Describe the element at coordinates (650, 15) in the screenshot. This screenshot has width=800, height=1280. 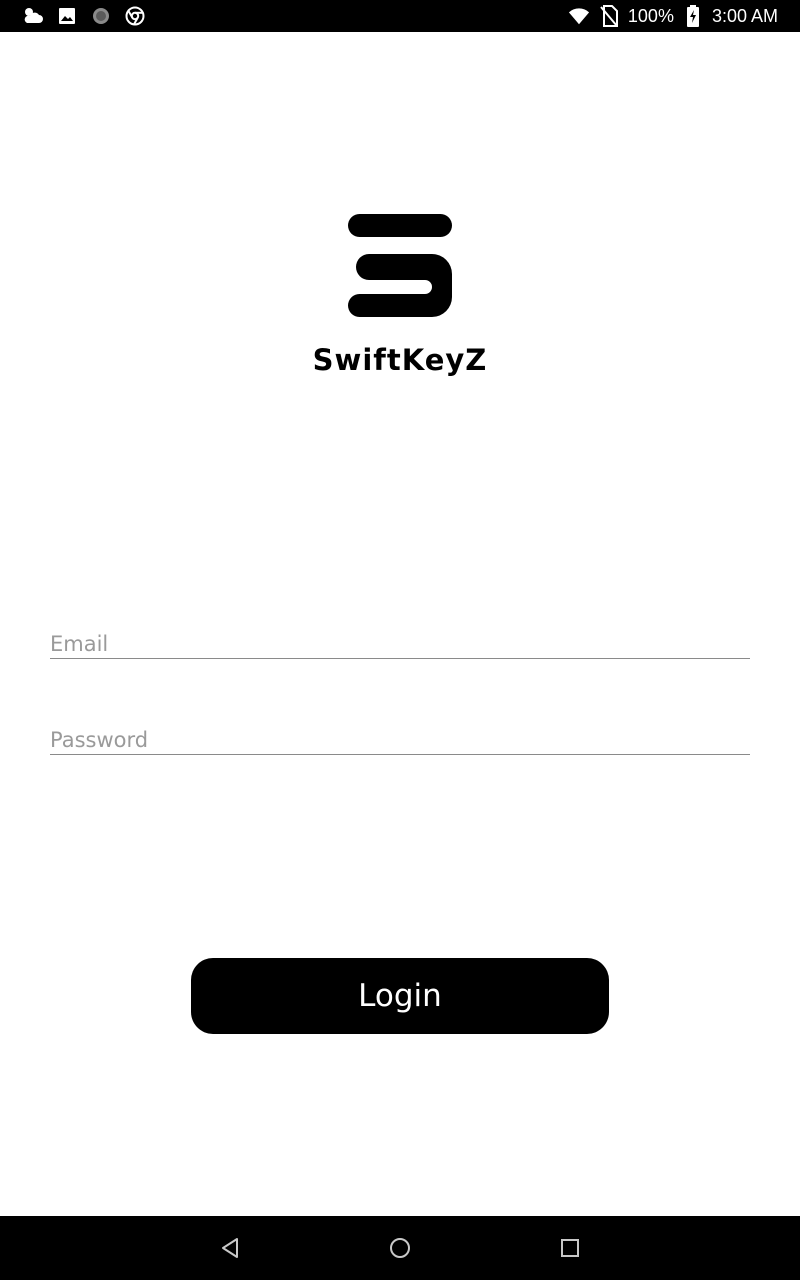
I see `battery-percent: 100%` at that location.